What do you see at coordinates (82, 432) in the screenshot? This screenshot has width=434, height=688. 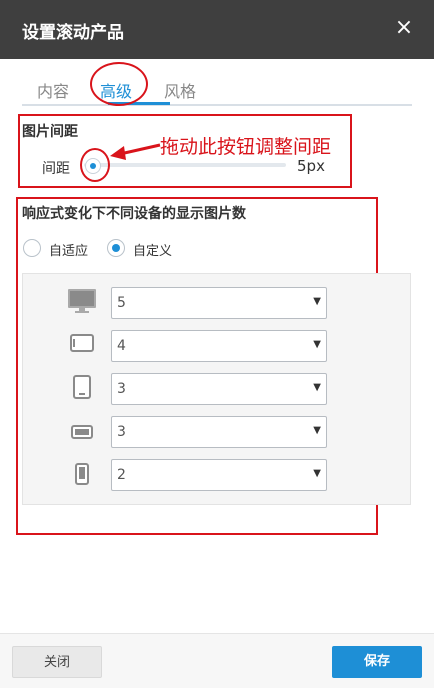 I see `phone-landscape-icon` at bounding box center [82, 432].